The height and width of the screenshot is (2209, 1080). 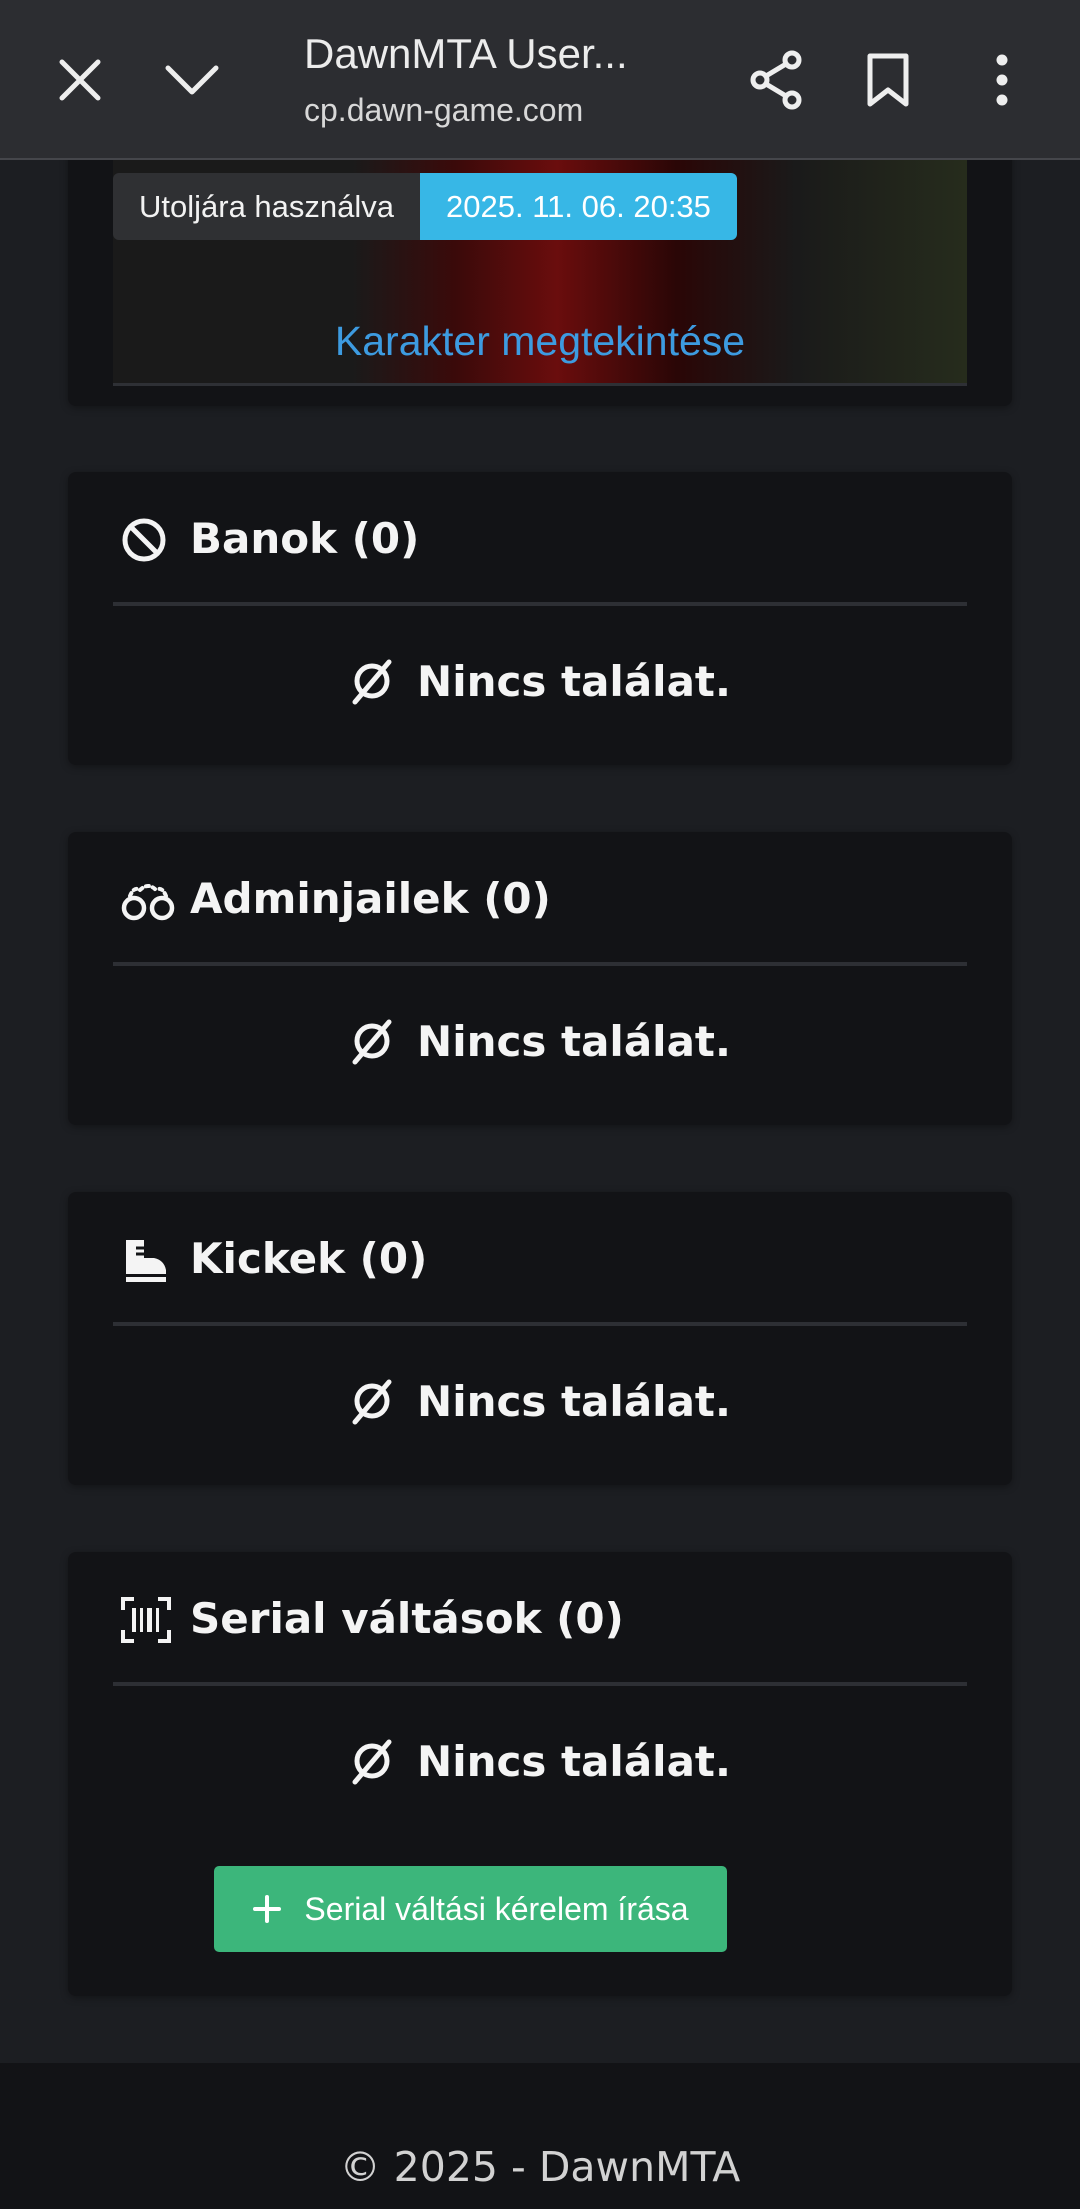 I want to click on adminjails-card: Adminjailek (0) Nincs találat., so click(x=540, y=978).